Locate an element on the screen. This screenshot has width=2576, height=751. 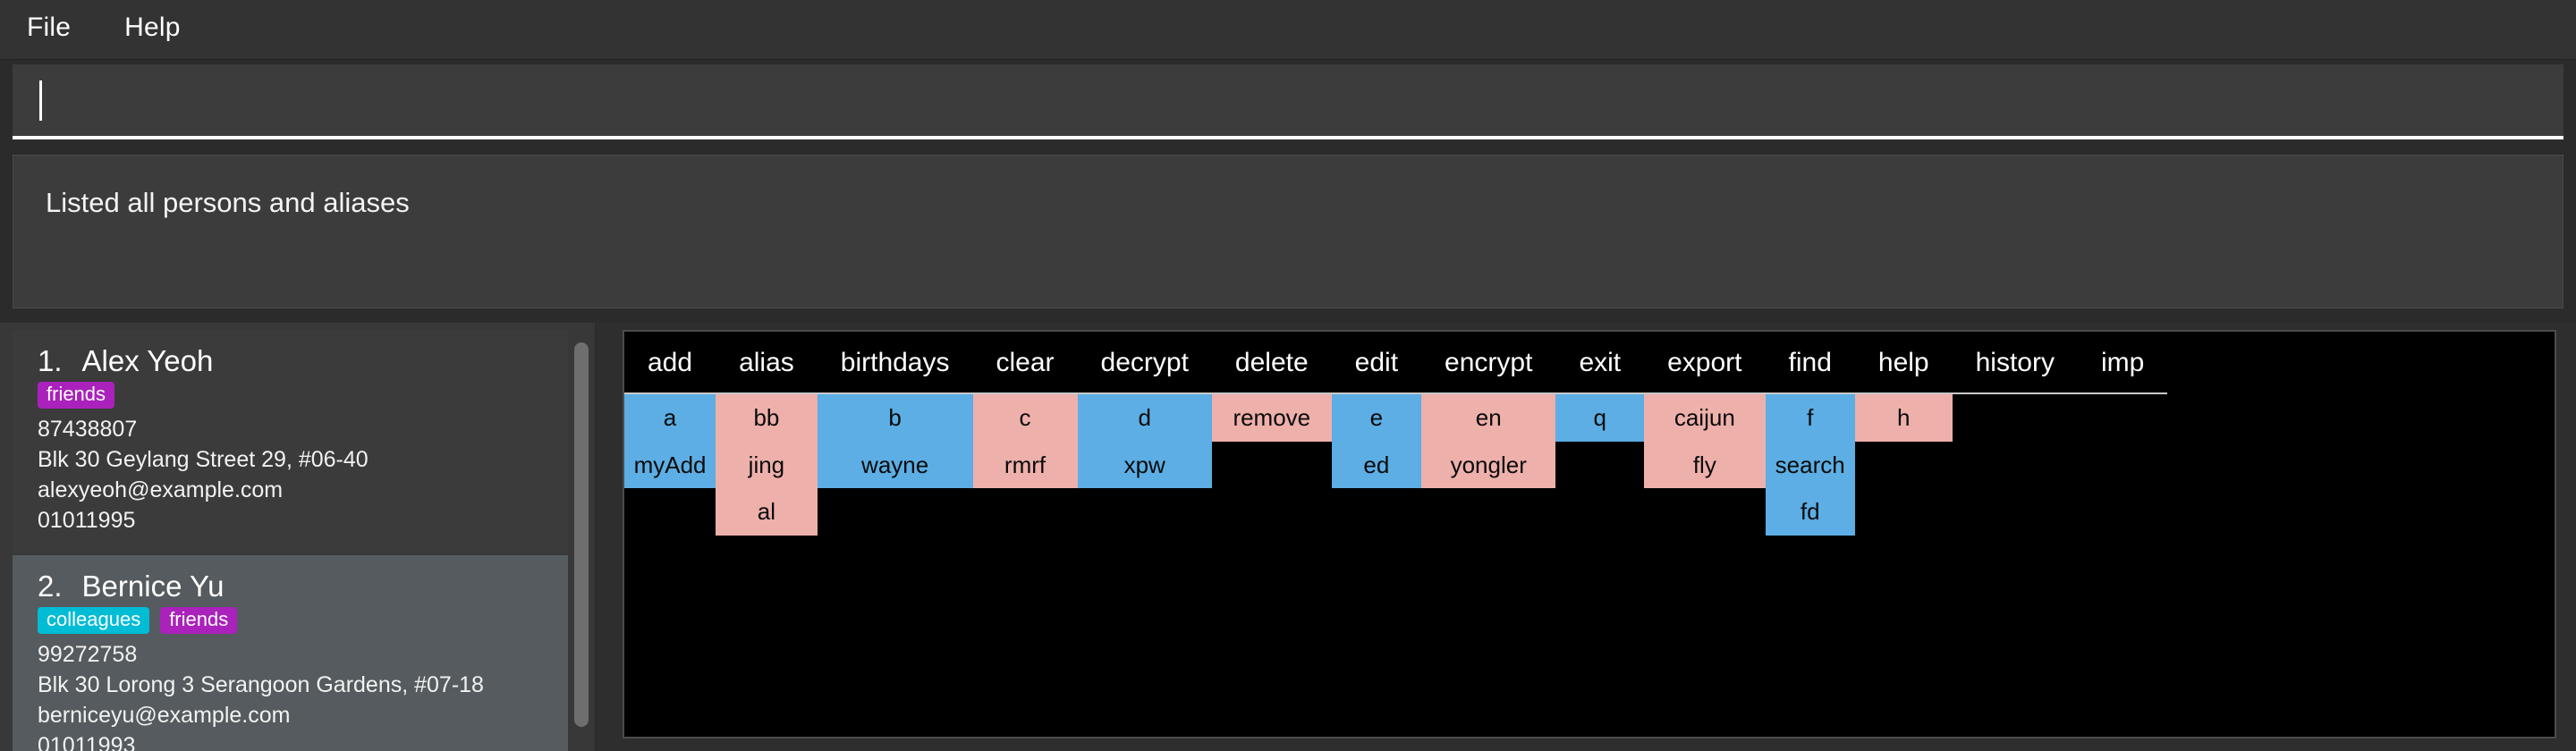
alias-table-cells: bb jing al is located at coordinates (767, 465).